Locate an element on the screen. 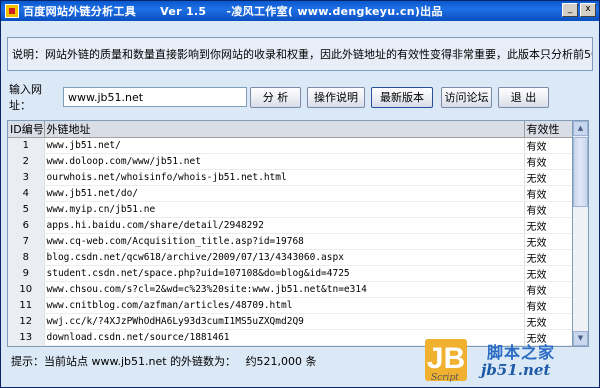  analyze-button: 分 析 is located at coordinates (275, 97).